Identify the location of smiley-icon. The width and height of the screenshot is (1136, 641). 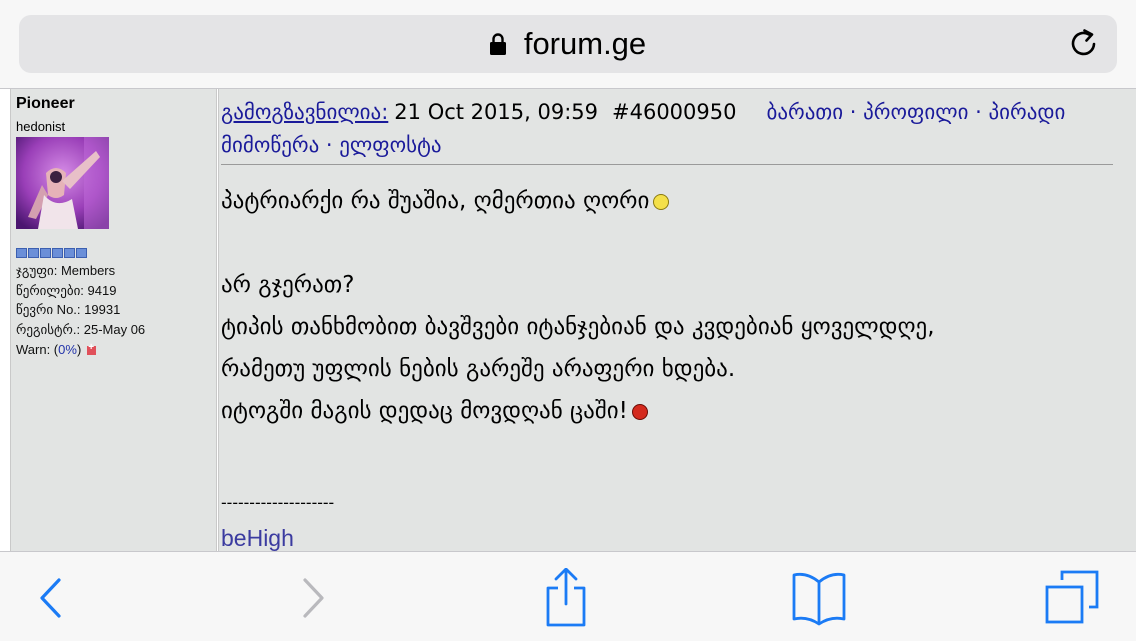
(661, 201).